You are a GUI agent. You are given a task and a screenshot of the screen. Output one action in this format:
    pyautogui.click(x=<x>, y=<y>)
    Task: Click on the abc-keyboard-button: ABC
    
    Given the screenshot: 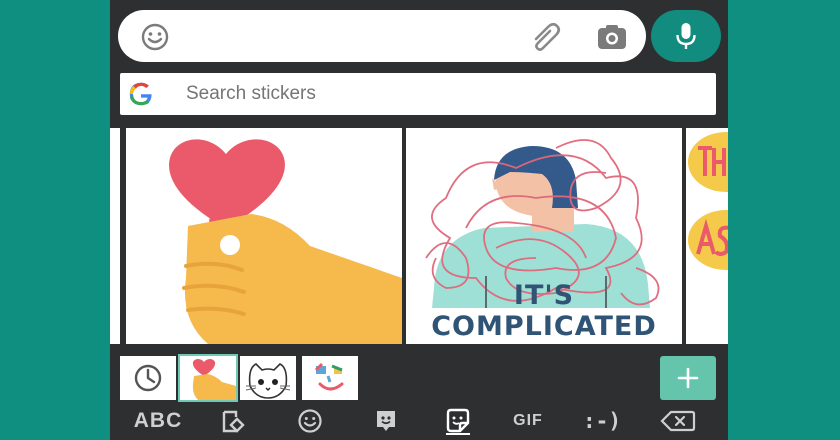 What is the action you would take?
    pyautogui.click(x=158, y=421)
    